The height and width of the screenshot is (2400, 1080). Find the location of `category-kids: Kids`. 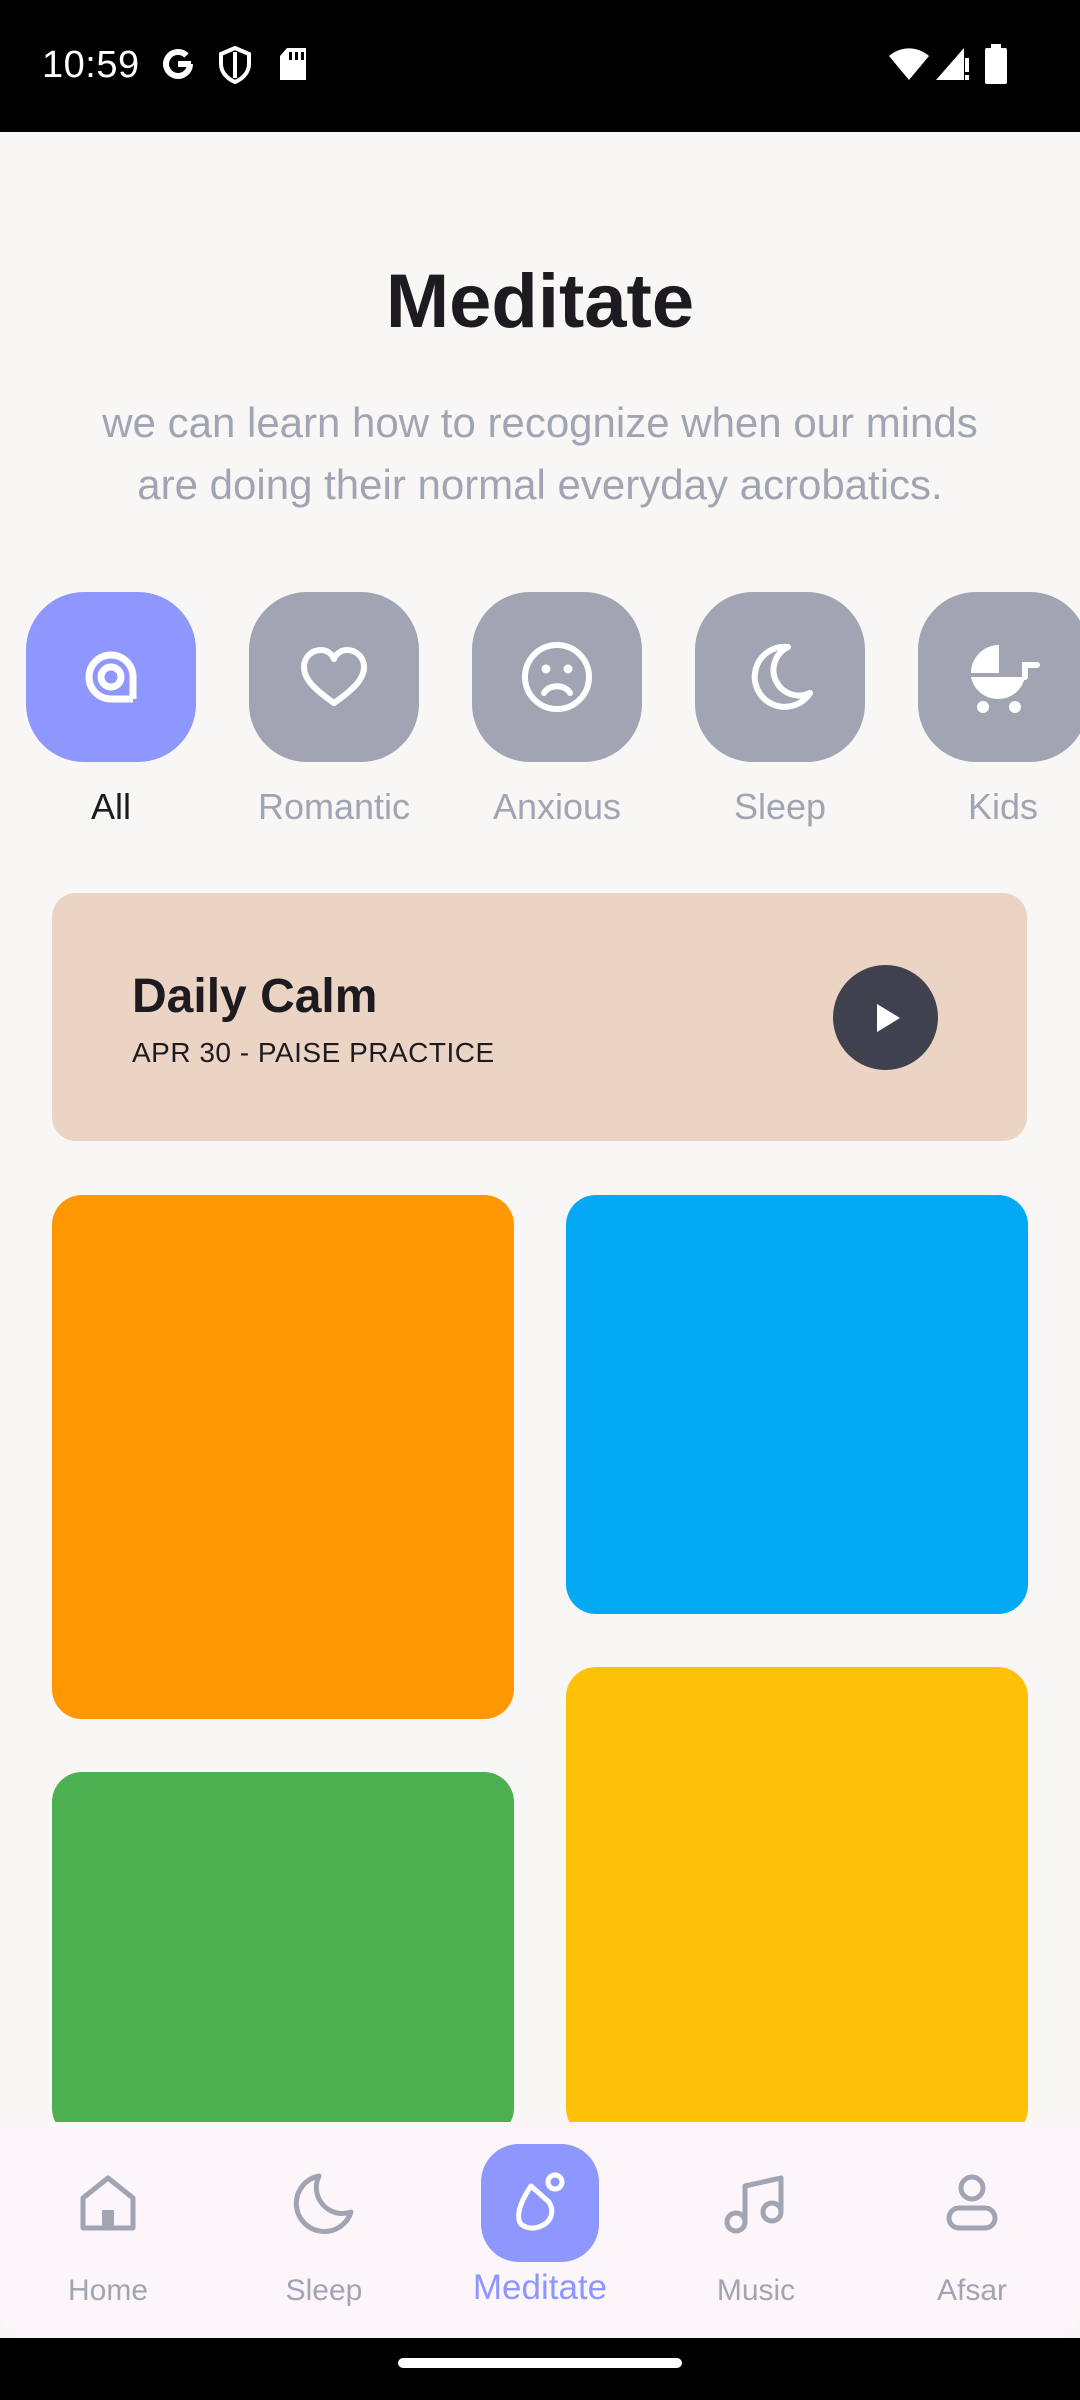

category-kids: Kids is located at coordinates (999, 710).